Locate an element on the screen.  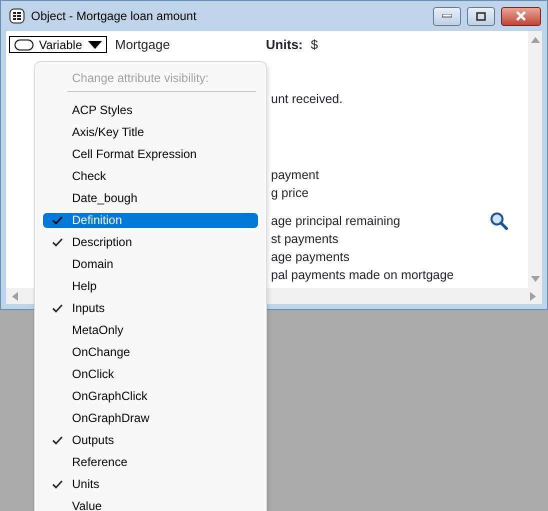
menu-heading: Change attribute visibility: is located at coordinates (140, 78).